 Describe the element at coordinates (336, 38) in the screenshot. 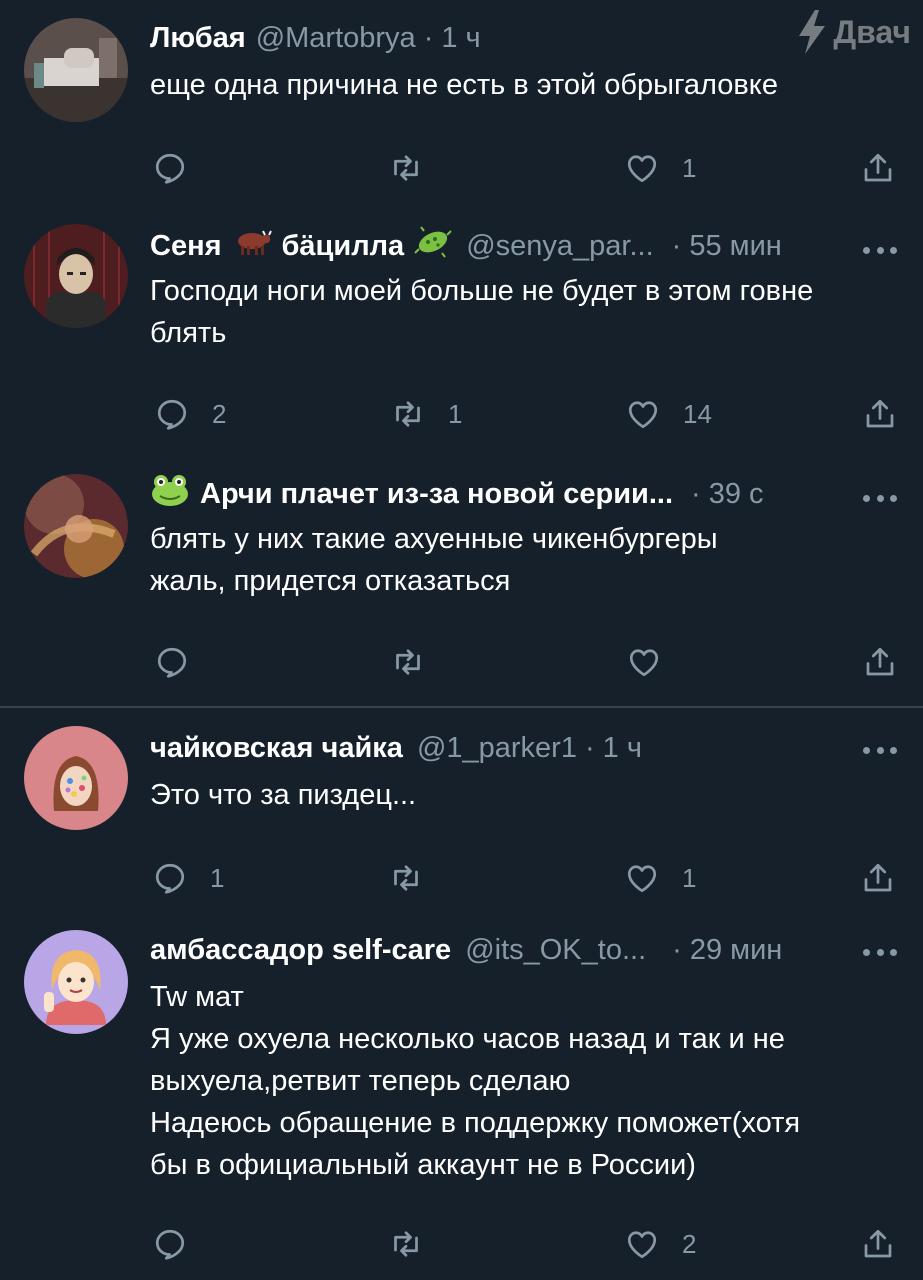

I see `author-handle: @Martobrya` at that location.